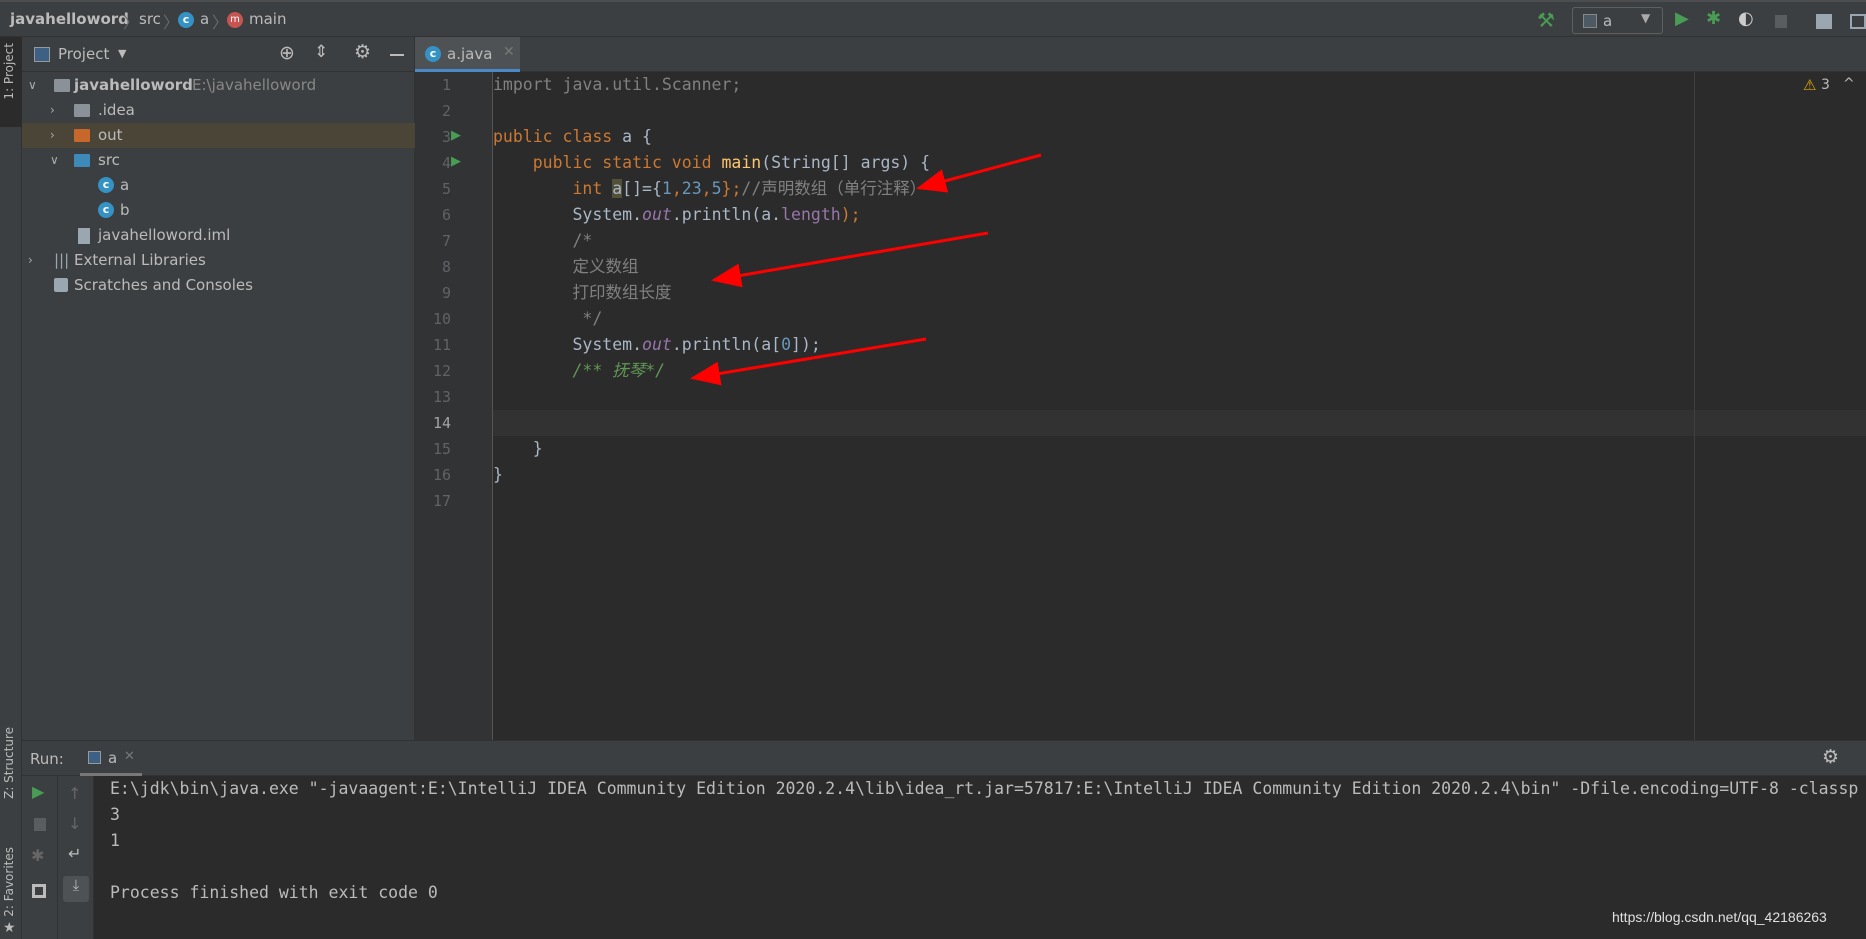 The width and height of the screenshot is (1866, 939). What do you see at coordinates (572, 137) in the screenshot?
I see `code-line-3: public class a {` at bounding box center [572, 137].